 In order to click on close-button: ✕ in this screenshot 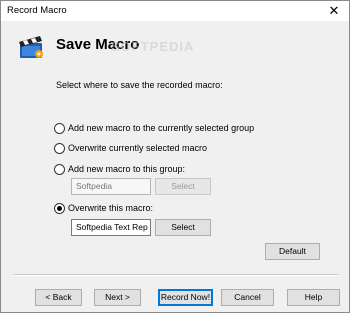, I will do `click(334, 11)`.